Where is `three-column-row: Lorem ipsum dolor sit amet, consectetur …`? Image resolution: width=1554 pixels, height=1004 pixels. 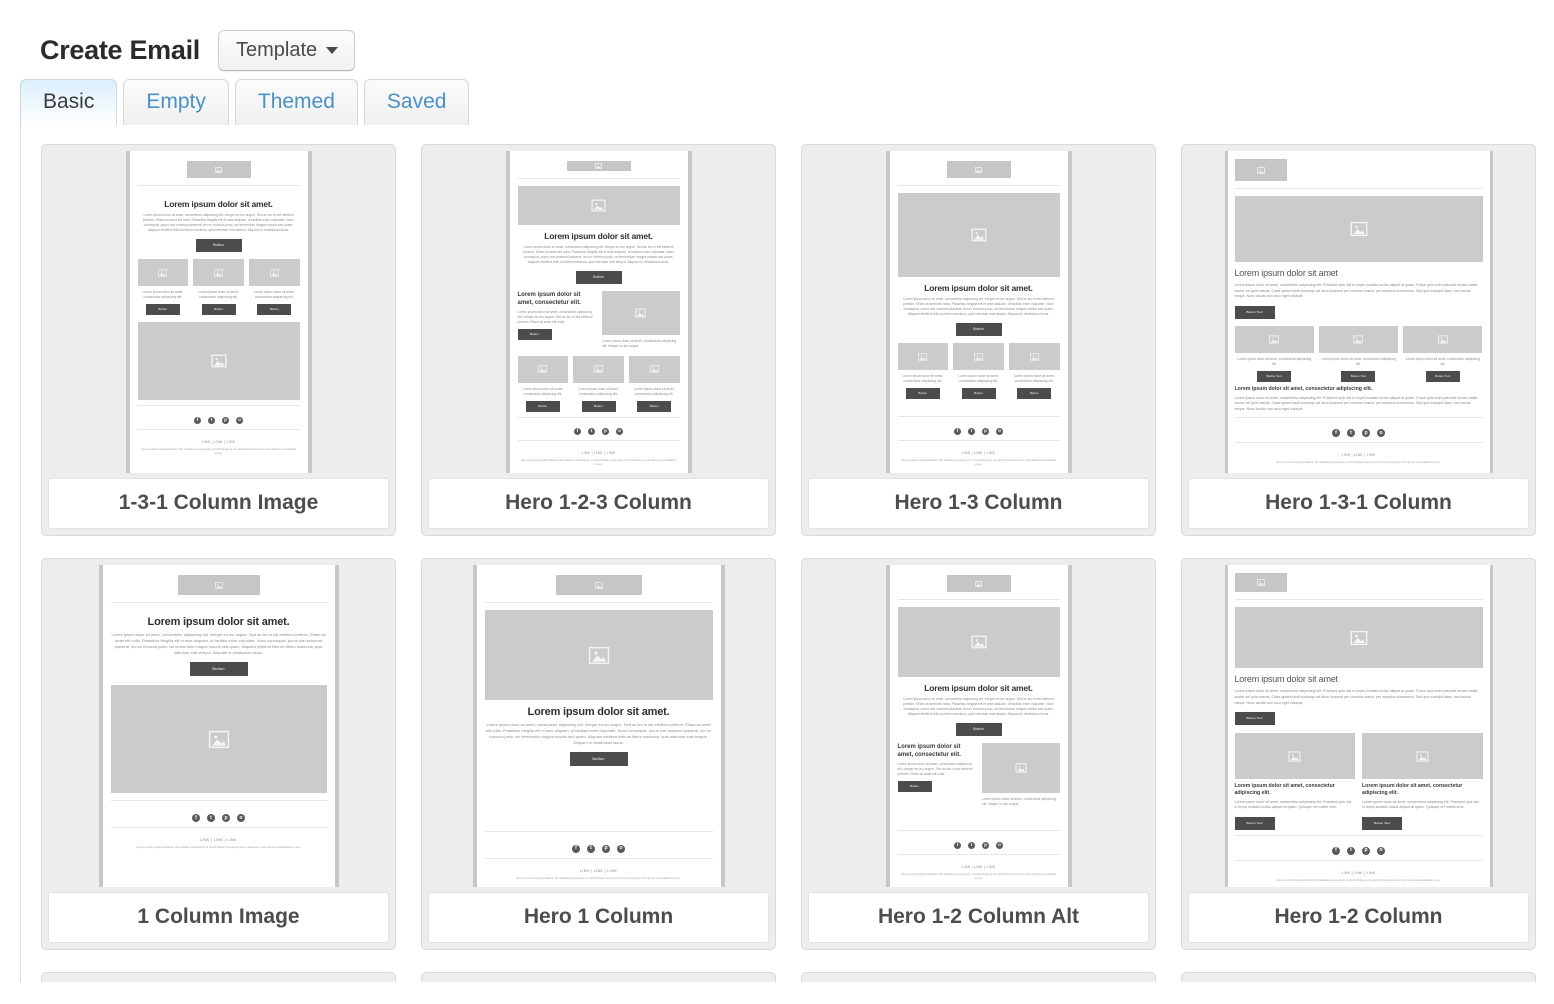 three-column-row: Lorem ipsum dolor sit amet, consectetur … is located at coordinates (218, 287).